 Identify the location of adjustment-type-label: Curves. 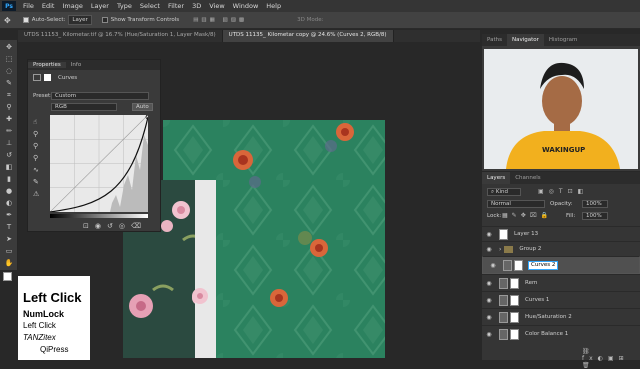
(68, 78).